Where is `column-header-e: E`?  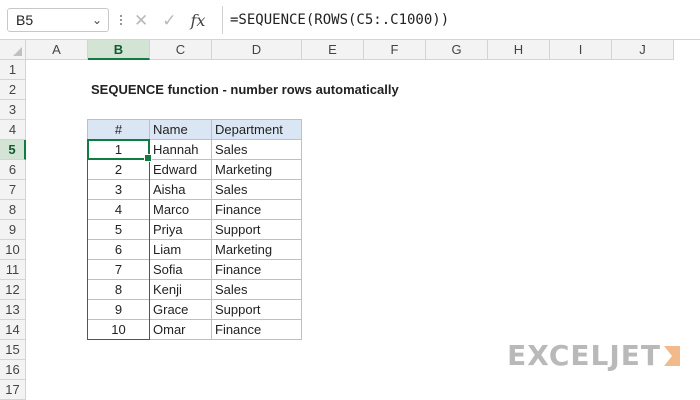 column-header-e: E is located at coordinates (333, 50).